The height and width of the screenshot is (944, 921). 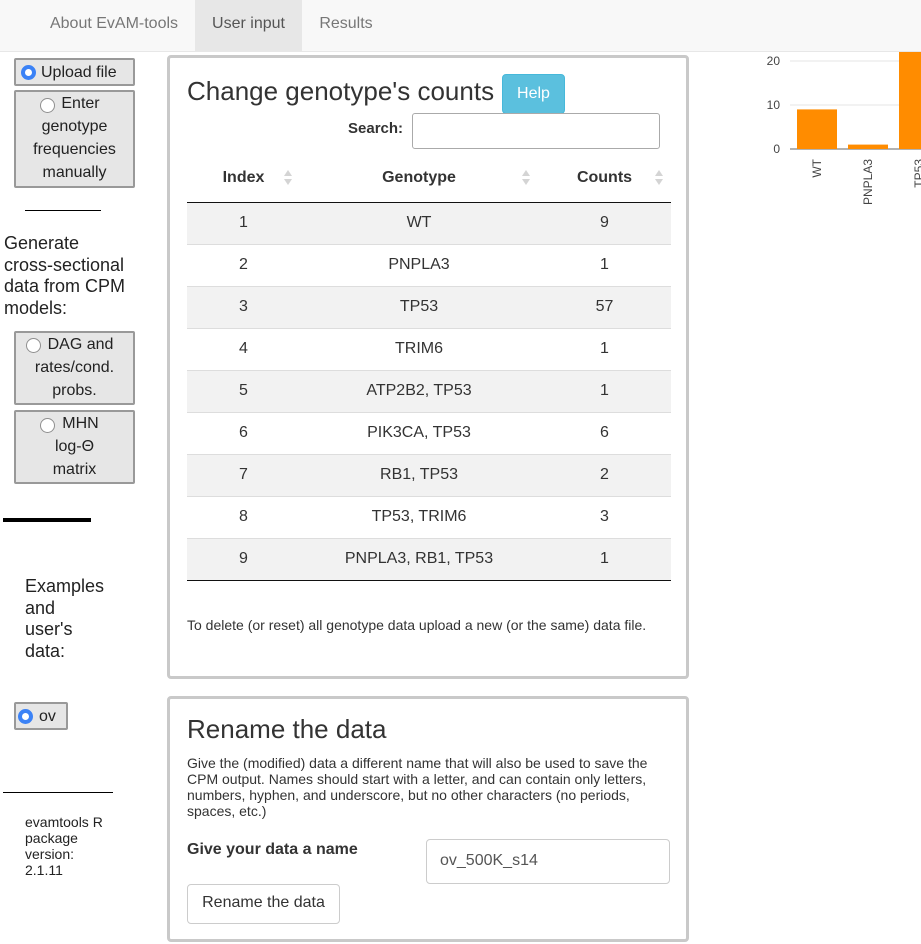 What do you see at coordinates (74, 447) in the screenshot?
I see `radio-mhn-matrix: MHN log-Θ matrix` at bounding box center [74, 447].